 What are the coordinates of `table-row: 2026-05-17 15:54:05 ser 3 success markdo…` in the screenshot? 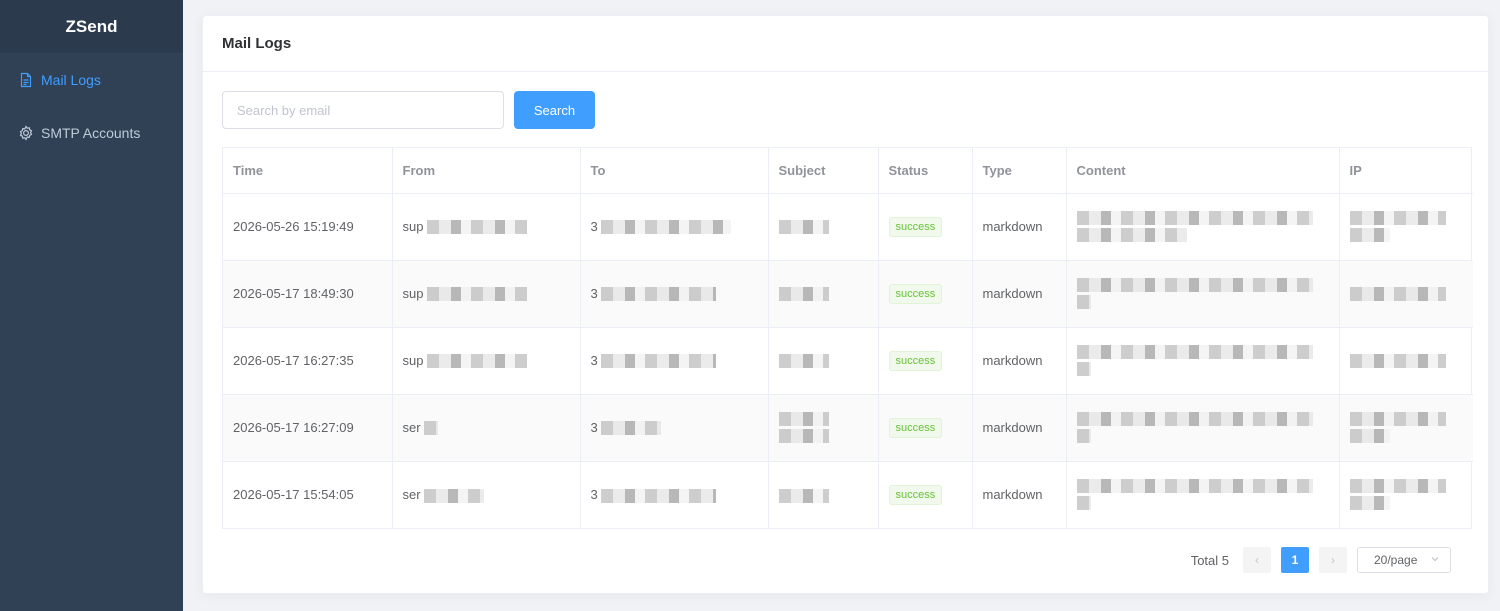 It's located at (848, 494).